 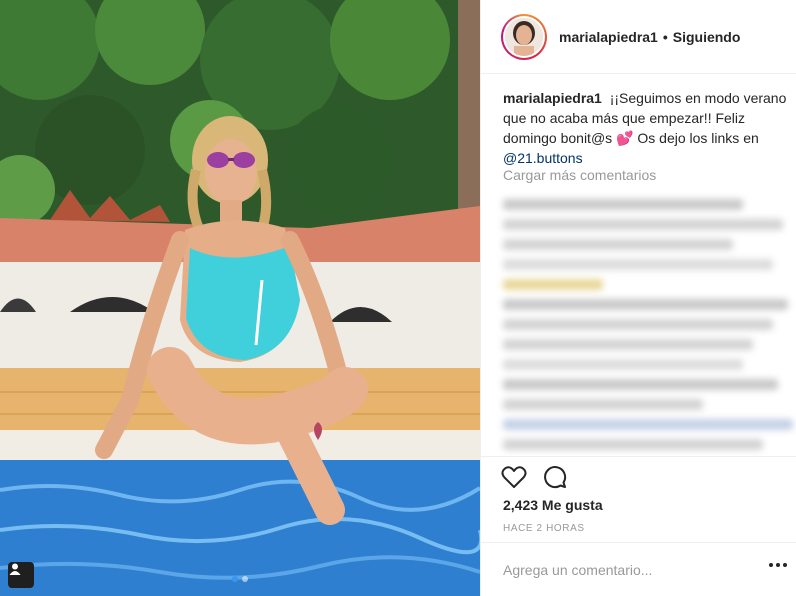 I want to click on caption-username: marialapiedra1, so click(x=552, y=98).